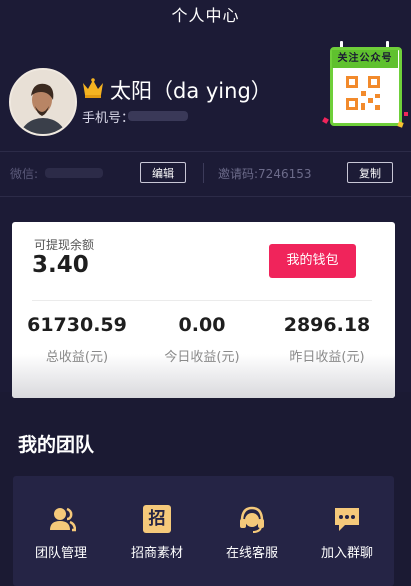 Image resolution: width=411 pixels, height=586 pixels. I want to click on confetti-decoration, so click(406, 114).